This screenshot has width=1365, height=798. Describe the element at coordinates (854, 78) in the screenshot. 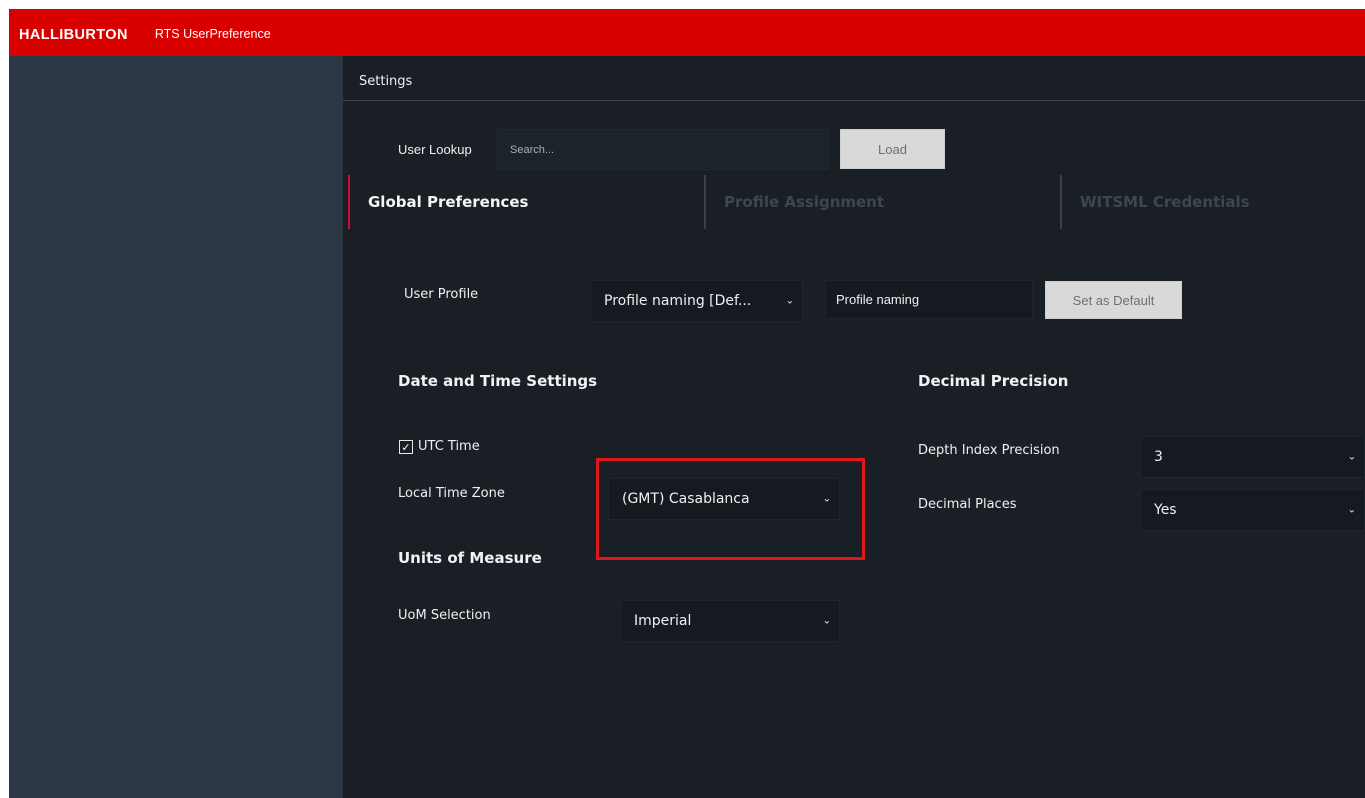

I see `page-header: Settings` at that location.